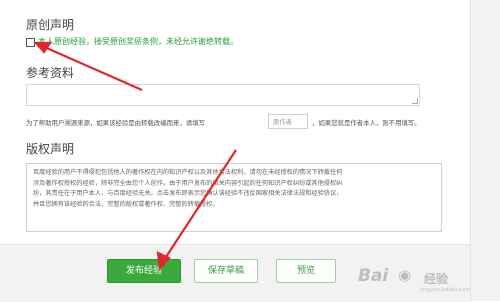  I want to click on annotation-arrow-publish, so click(200, 205).